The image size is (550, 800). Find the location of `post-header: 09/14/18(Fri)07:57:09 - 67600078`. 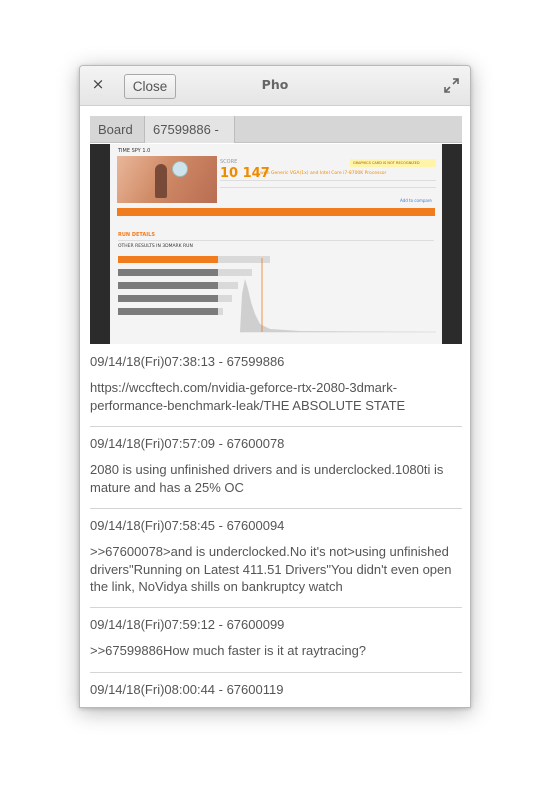

post-header: 09/14/18(Fri)07:57:09 - 67600078 is located at coordinates (187, 443).